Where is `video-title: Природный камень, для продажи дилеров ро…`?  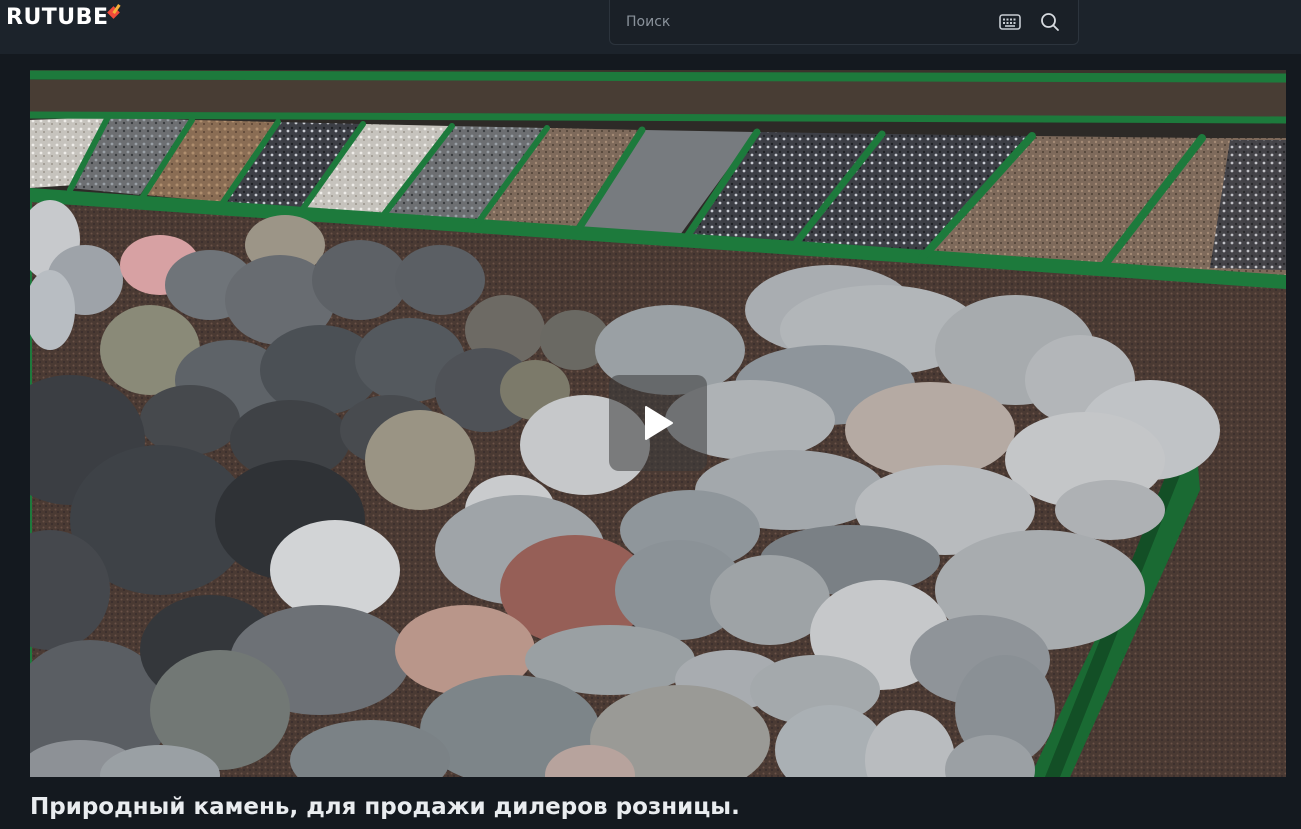 video-title: Природный камень, для продажи дилеров ро… is located at coordinates (385, 807).